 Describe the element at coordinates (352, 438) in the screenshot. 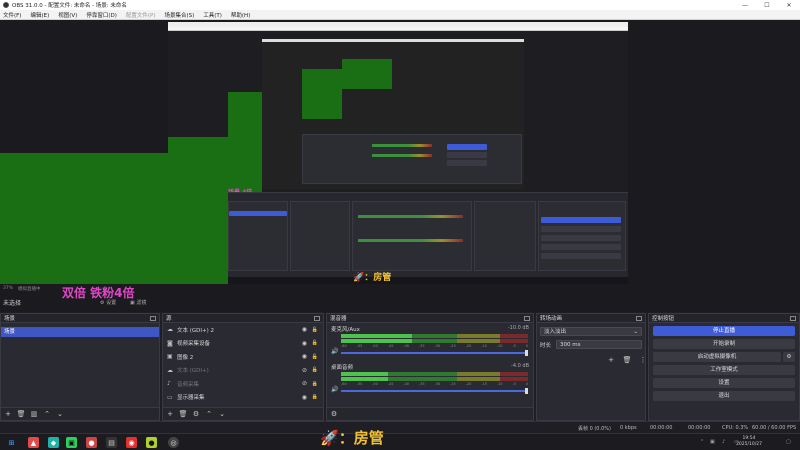

I see `fangguan-banner: 🚀：房管` at that location.